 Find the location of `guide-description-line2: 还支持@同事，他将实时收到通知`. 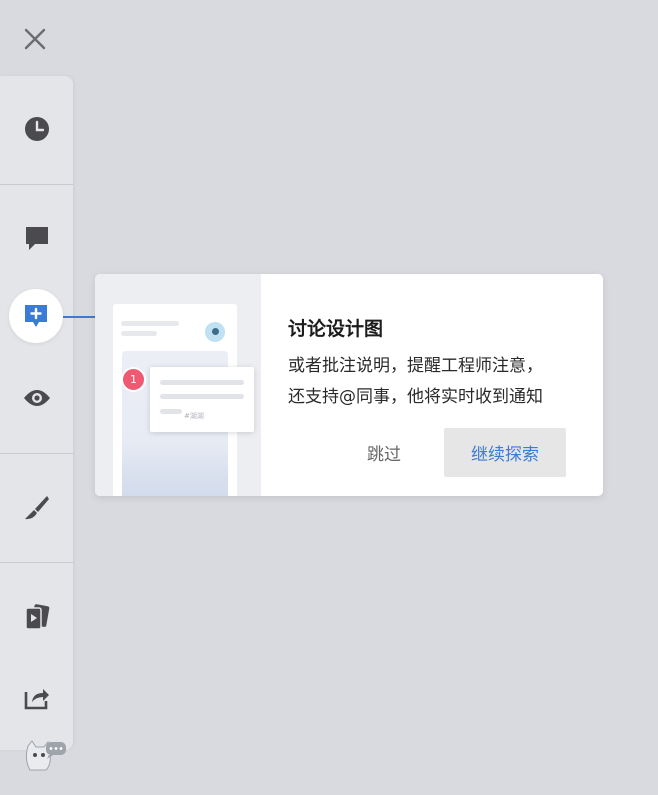

guide-description-line2: 还支持@同事，他将实时收到通知 is located at coordinates (415, 397).